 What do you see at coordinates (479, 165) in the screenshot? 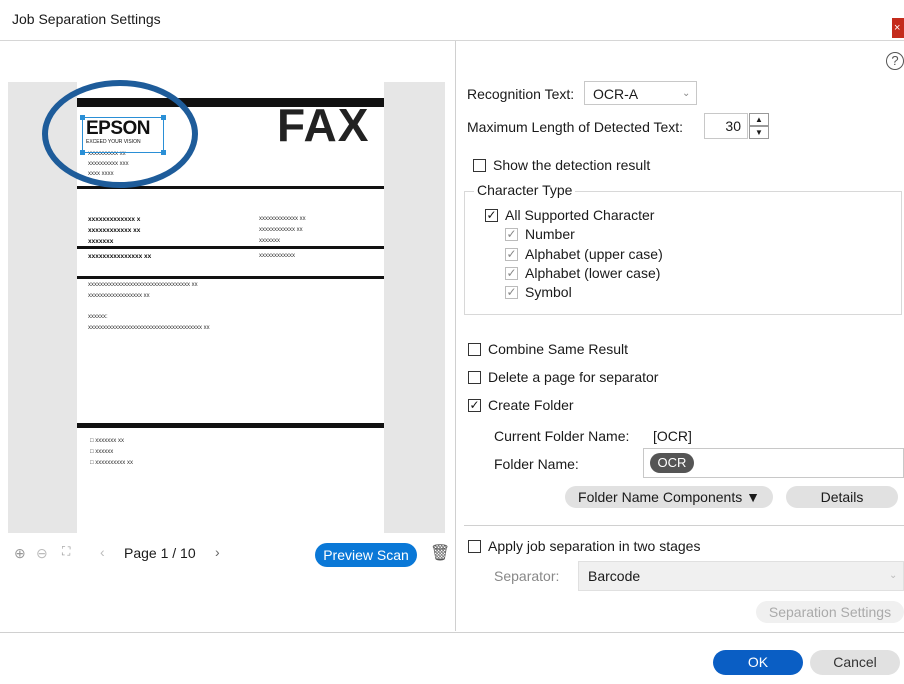
I see `show-detection-checkbox` at bounding box center [479, 165].